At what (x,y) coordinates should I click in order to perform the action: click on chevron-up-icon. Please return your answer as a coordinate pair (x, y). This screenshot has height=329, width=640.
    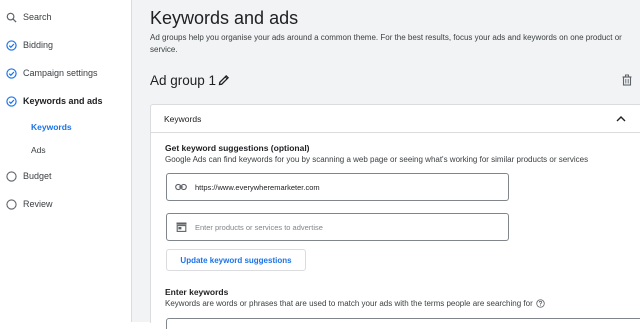
    Looking at the image, I should click on (621, 121).